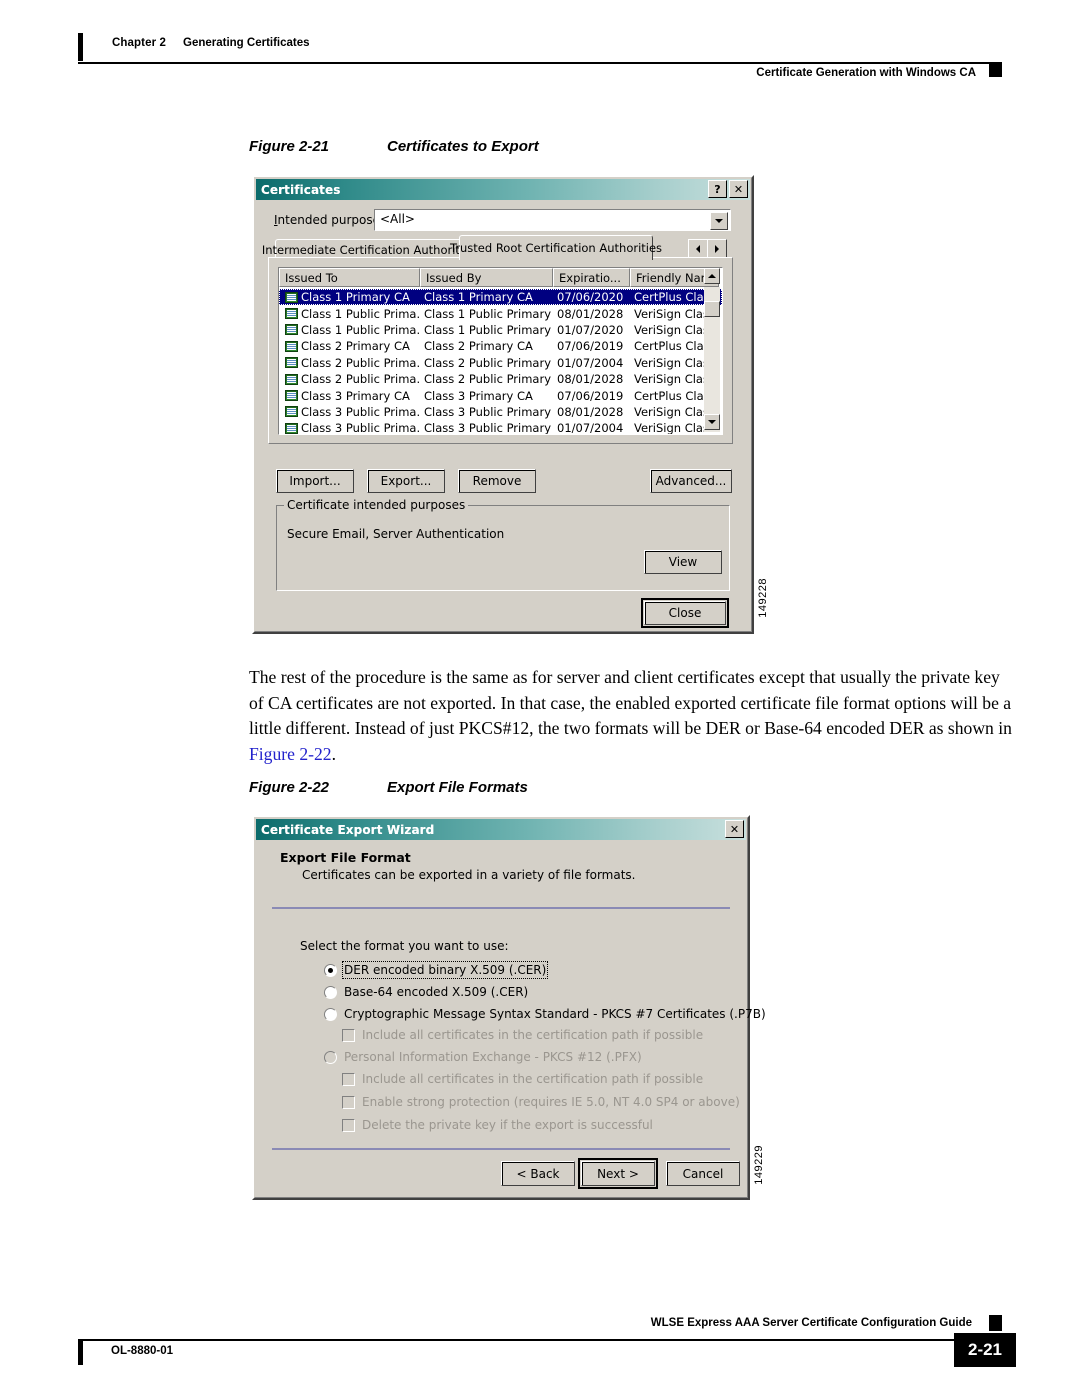 The width and height of the screenshot is (1080, 1397). Describe the element at coordinates (590, 346) in the screenshot. I see `cell-expiration: 07/06/2019` at that location.